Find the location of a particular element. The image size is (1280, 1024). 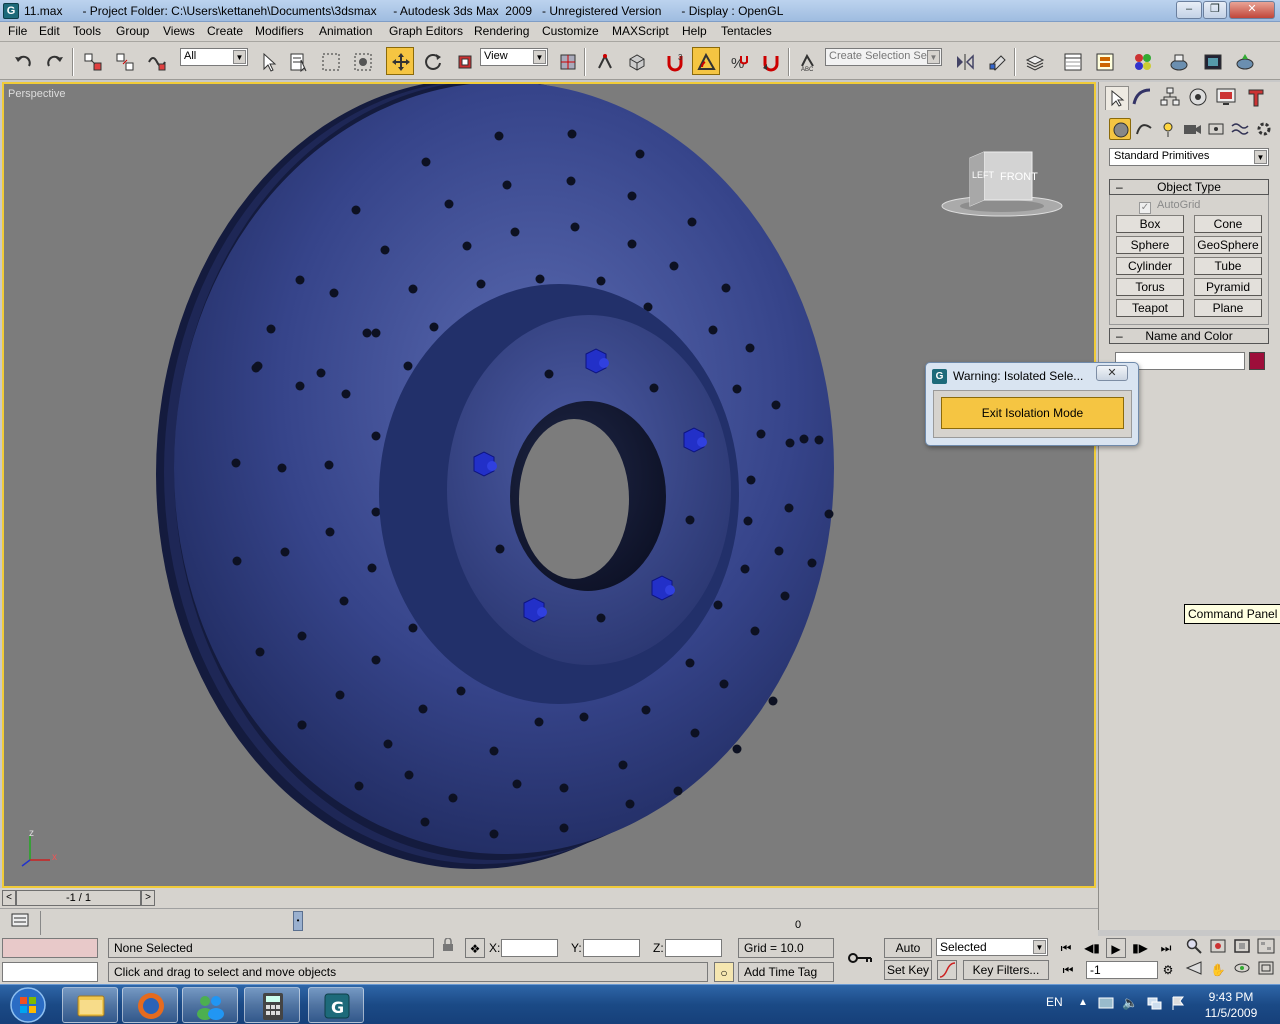

zoom-extents-icon is located at coordinates (1242, 948).